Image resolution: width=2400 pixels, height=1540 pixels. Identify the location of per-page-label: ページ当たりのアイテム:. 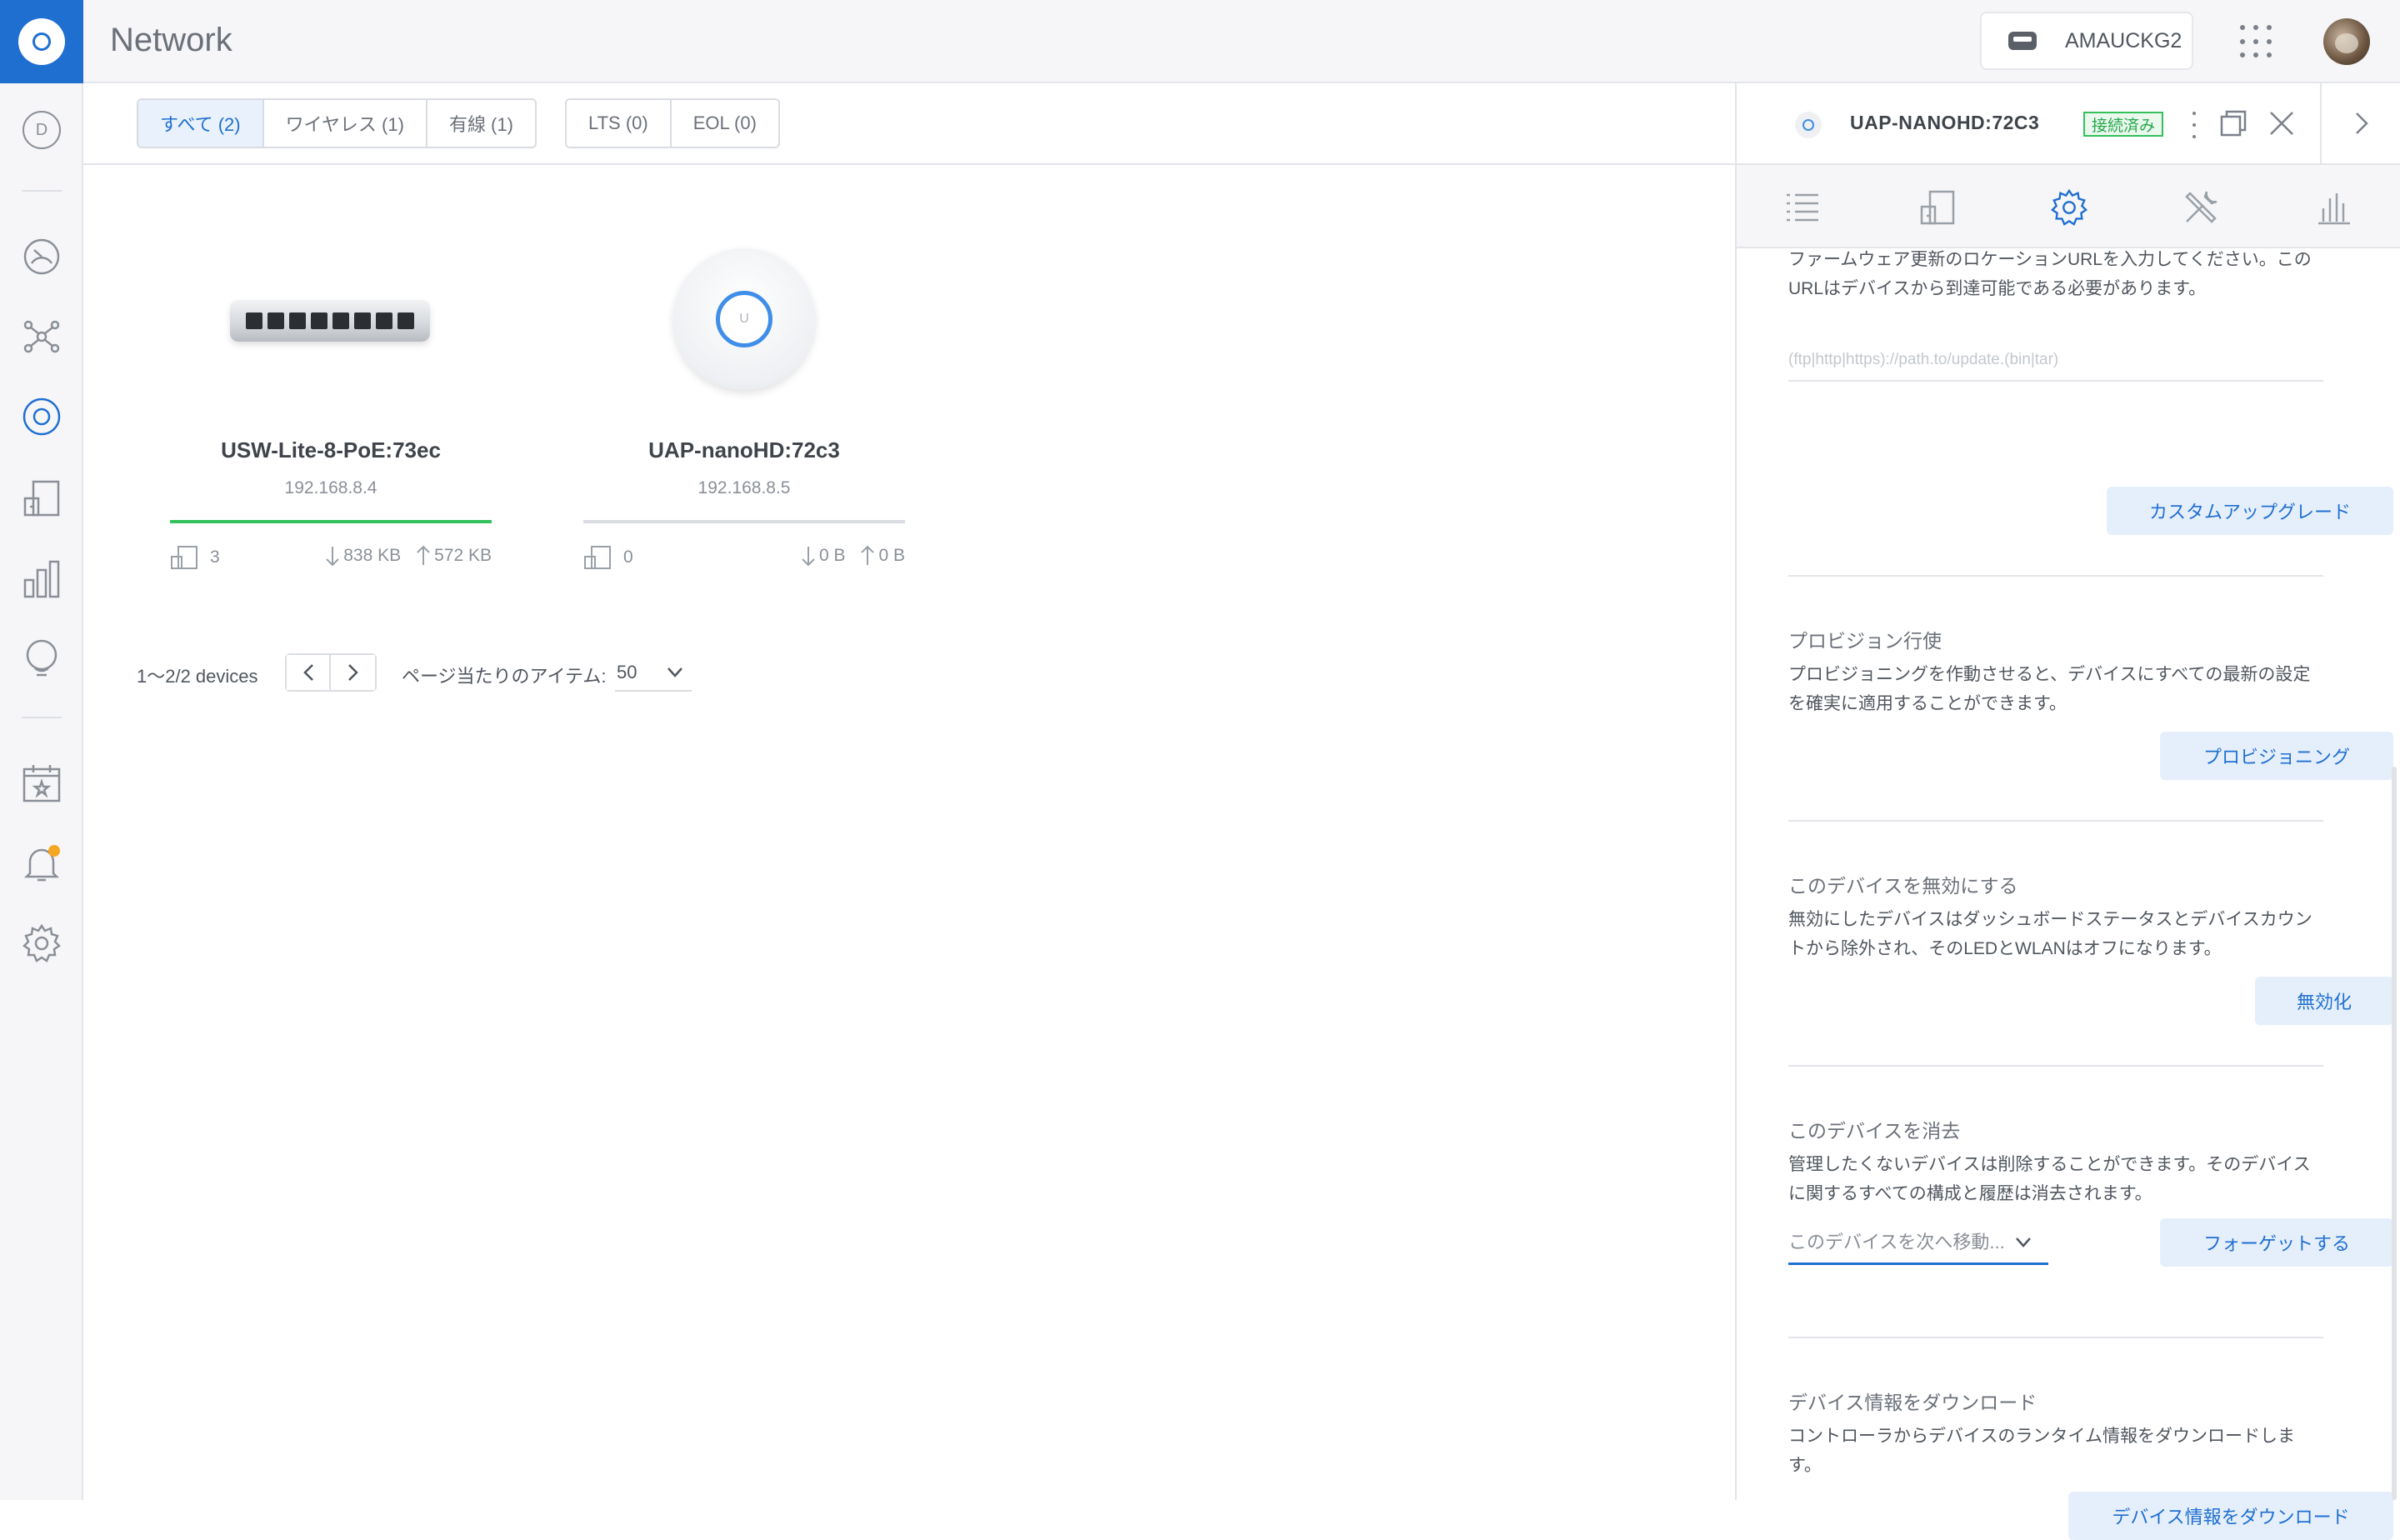
(504, 676).